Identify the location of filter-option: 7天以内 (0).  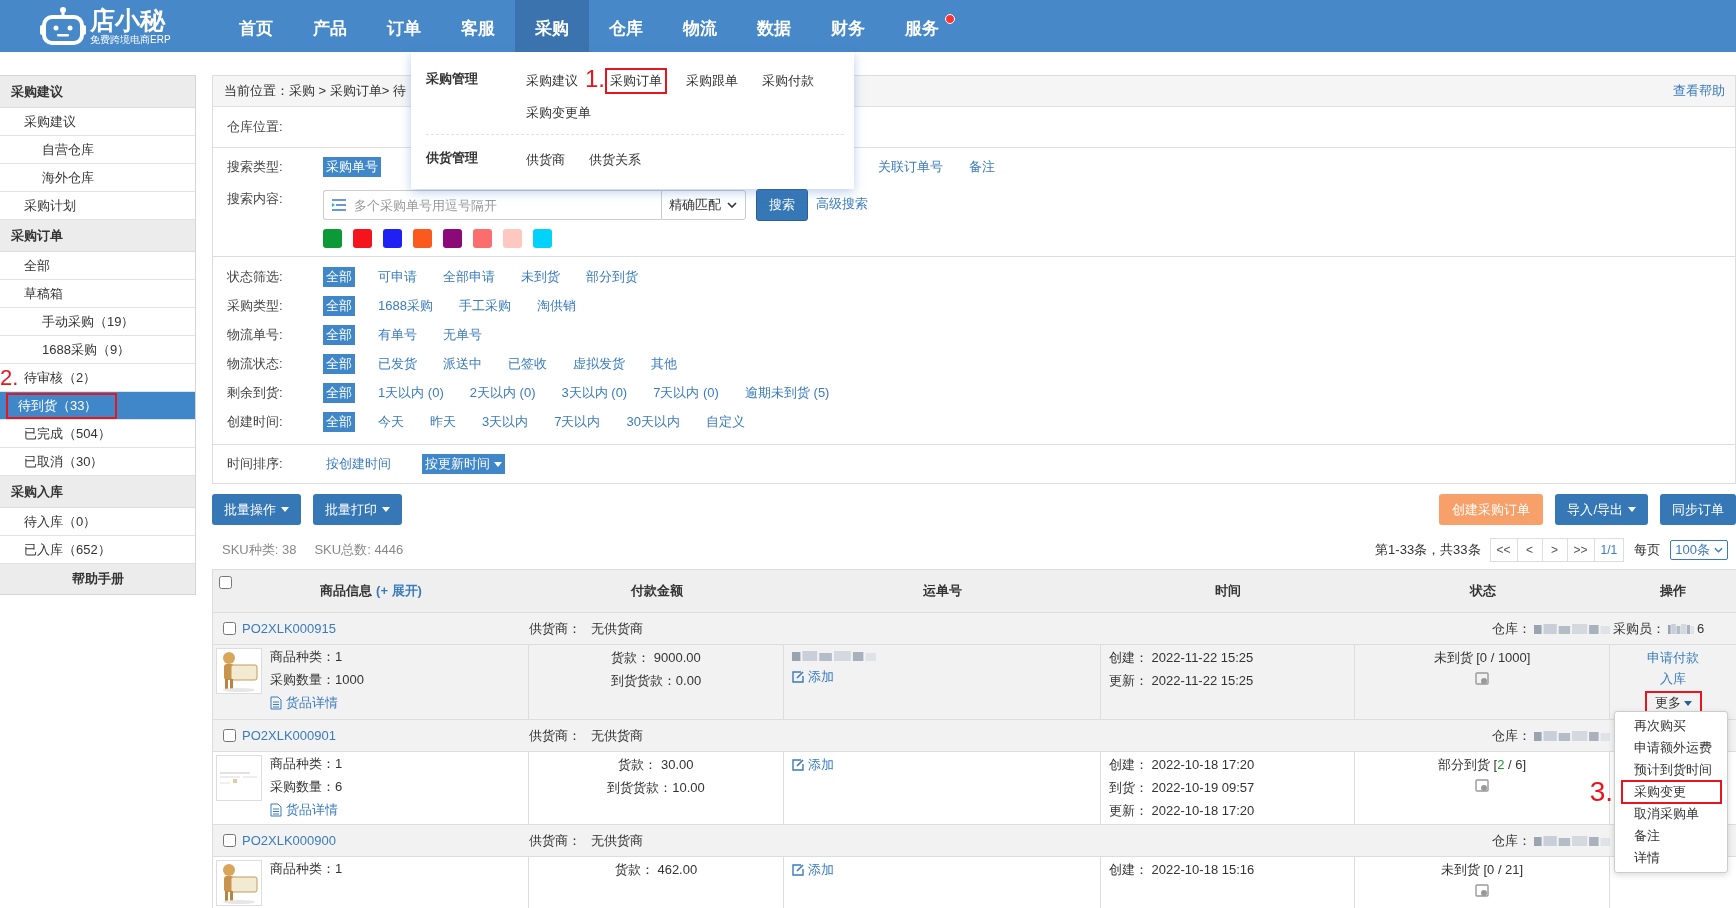
(686, 392).